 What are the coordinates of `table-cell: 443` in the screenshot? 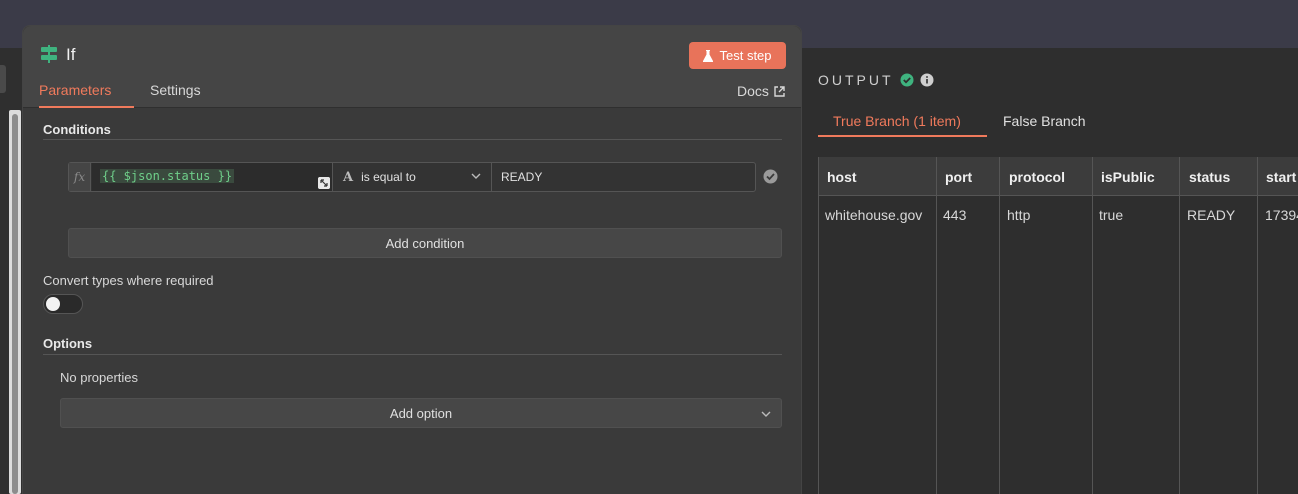 It's located at (955, 215).